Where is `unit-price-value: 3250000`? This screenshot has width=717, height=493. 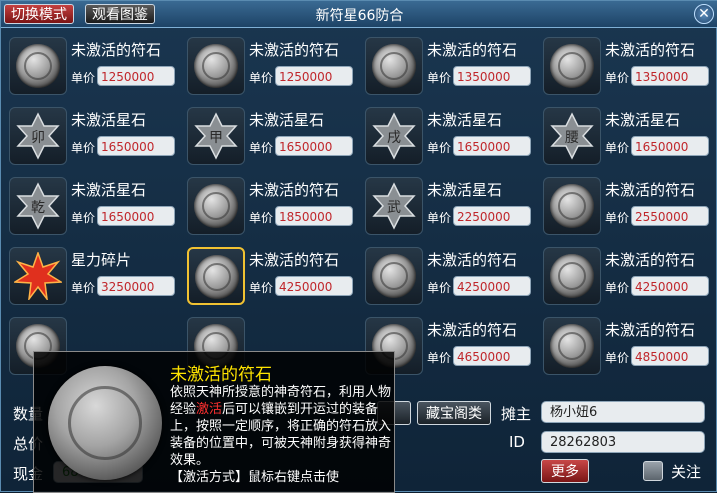
unit-price-value: 3250000 is located at coordinates (136, 286).